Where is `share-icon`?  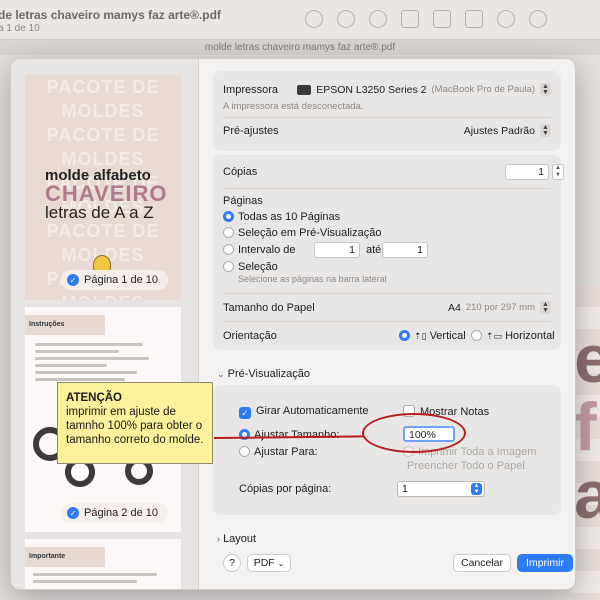 share-icon is located at coordinates (410, 19).